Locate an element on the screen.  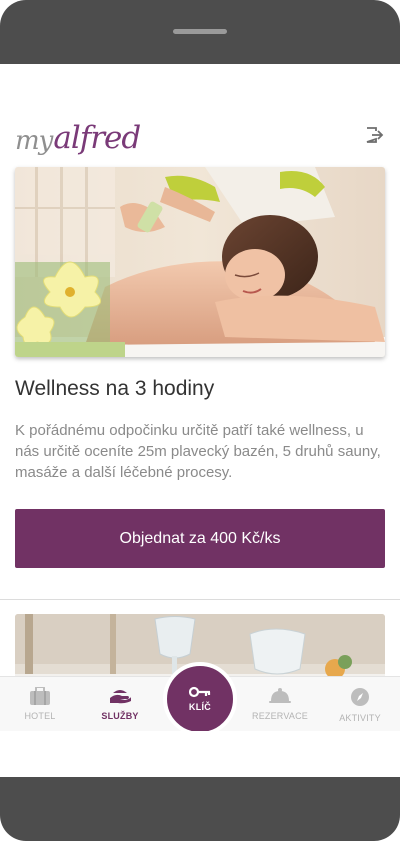
key-button: KLÍČ is located at coordinates (200, 696).